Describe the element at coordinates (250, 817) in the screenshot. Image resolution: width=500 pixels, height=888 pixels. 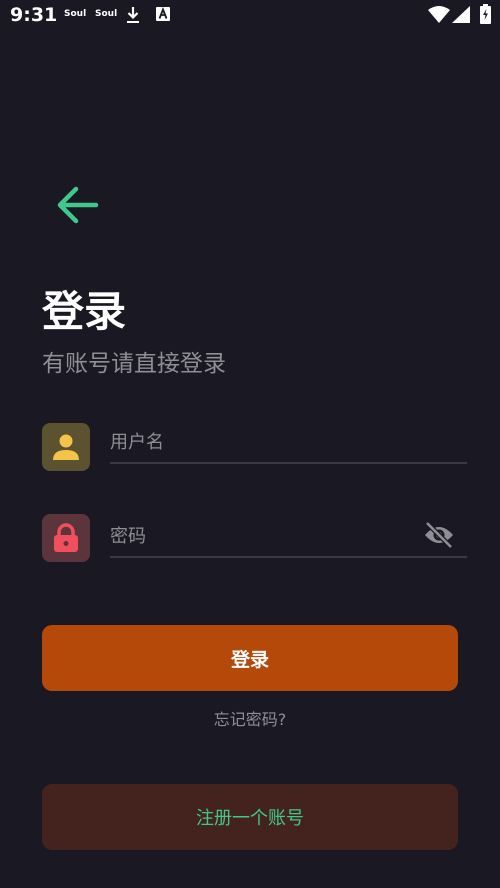
I see `register-button: 注册一个账号` at that location.